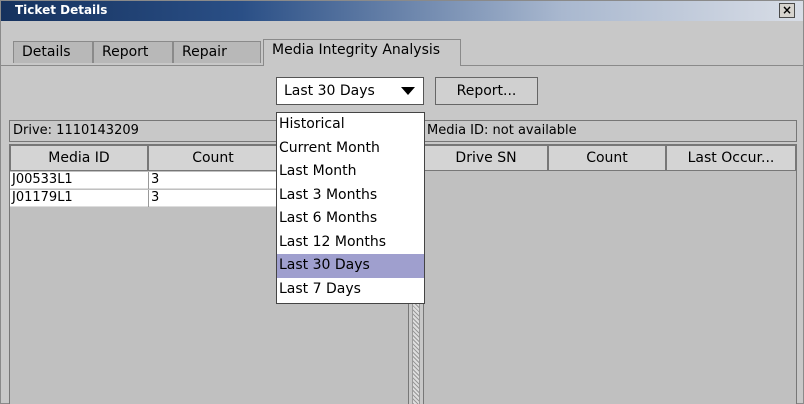  I want to click on tab-report: Report, so click(133, 52).